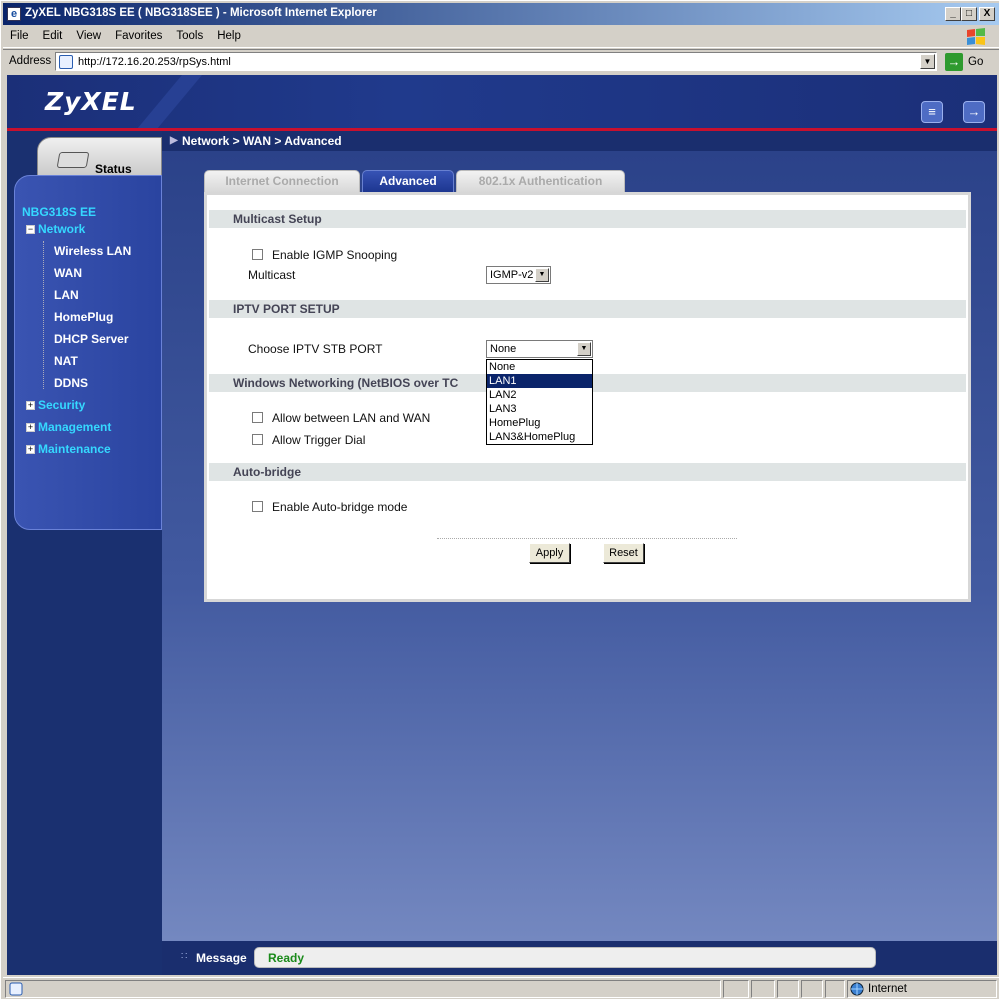 The height and width of the screenshot is (1000, 1000). I want to click on nav-device-name: NBG318S EE, so click(59, 212).